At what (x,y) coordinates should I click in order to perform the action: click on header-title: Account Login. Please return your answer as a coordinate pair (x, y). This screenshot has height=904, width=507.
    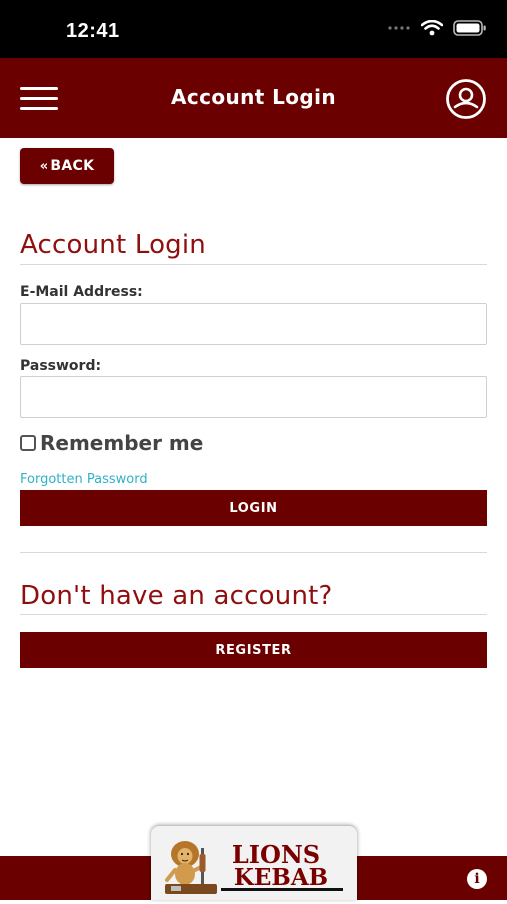
    Looking at the image, I should click on (253, 97).